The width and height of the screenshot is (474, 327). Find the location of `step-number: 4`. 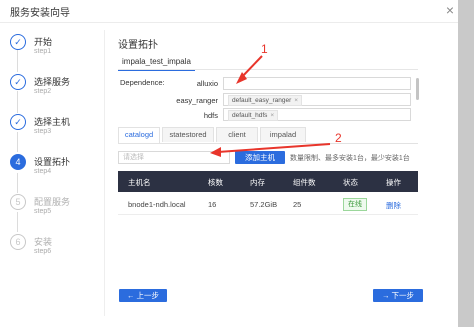

step-number: 4 is located at coordinates (18, 162).